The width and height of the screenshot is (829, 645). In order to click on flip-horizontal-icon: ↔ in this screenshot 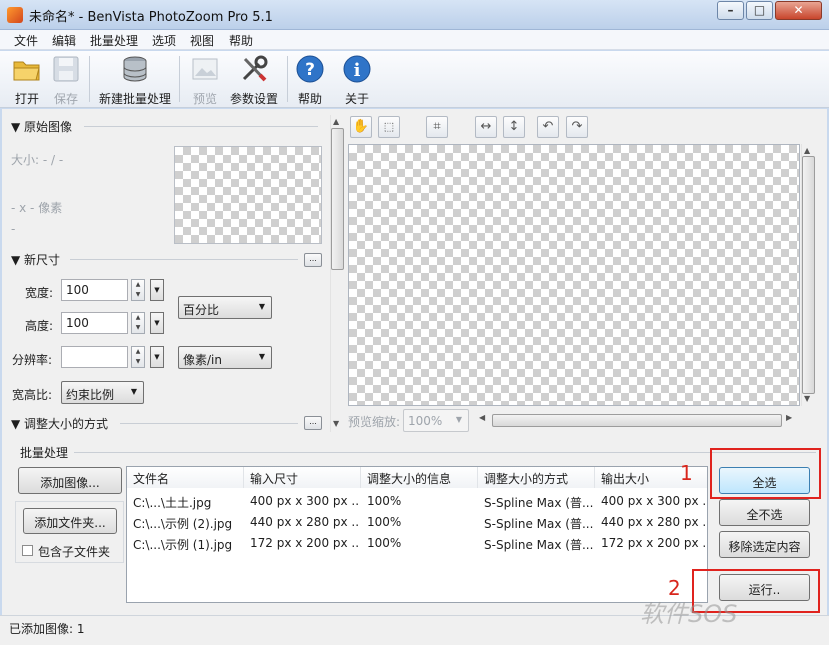, I will do `click(486, 127)`.